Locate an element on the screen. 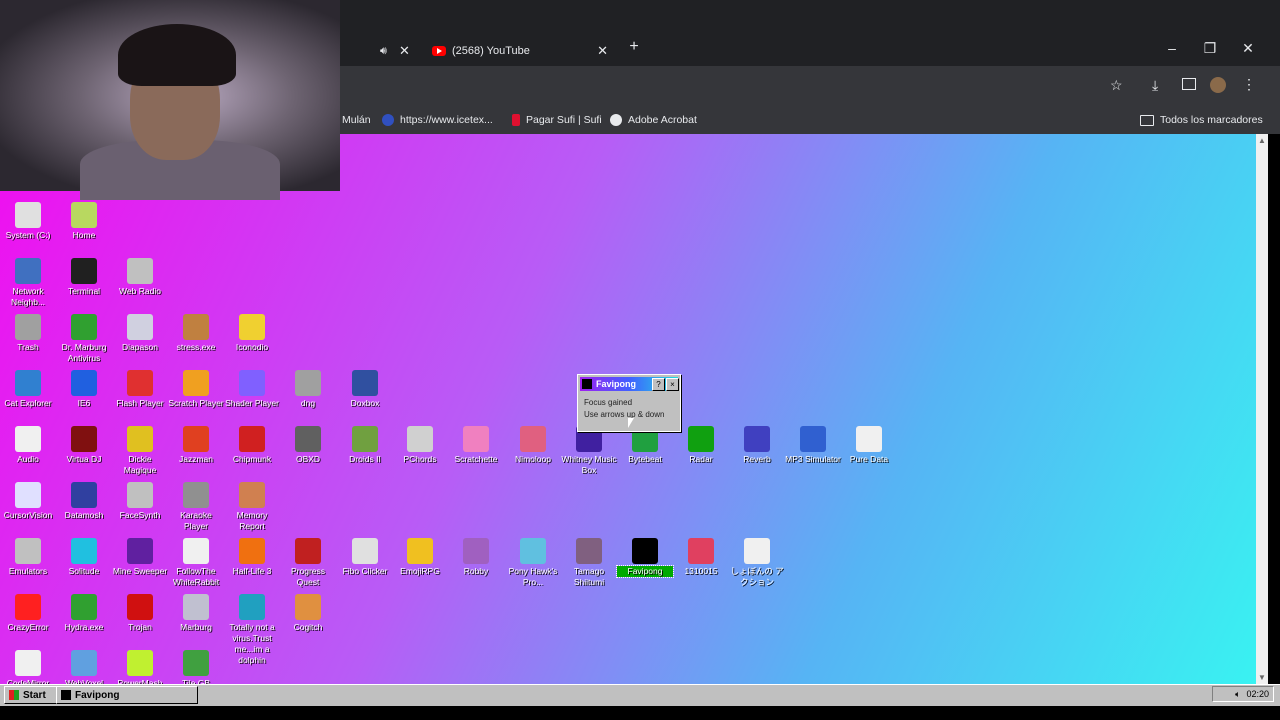 The image size is (1280, 720). desktop-icon: Flash Player is located at coordinates (140, 389).